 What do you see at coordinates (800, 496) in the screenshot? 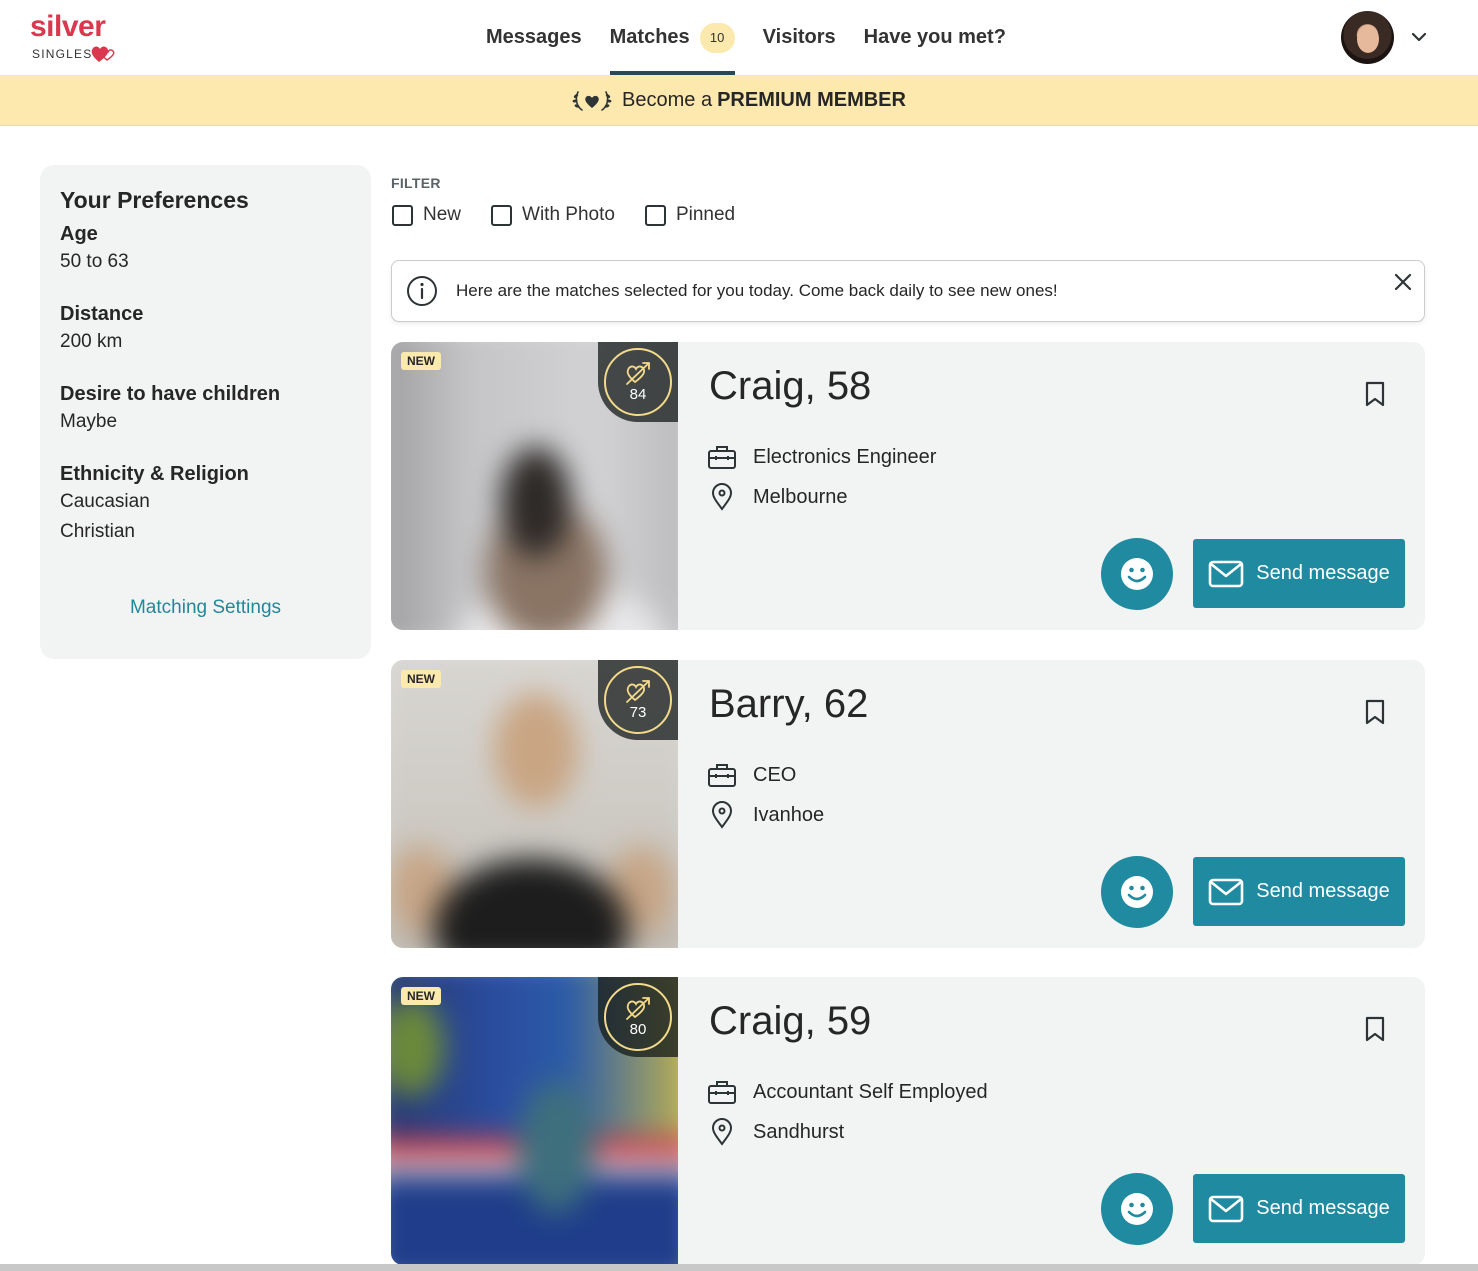
I see `match-location-text: Melbourne` at bounding box center [800, 496].